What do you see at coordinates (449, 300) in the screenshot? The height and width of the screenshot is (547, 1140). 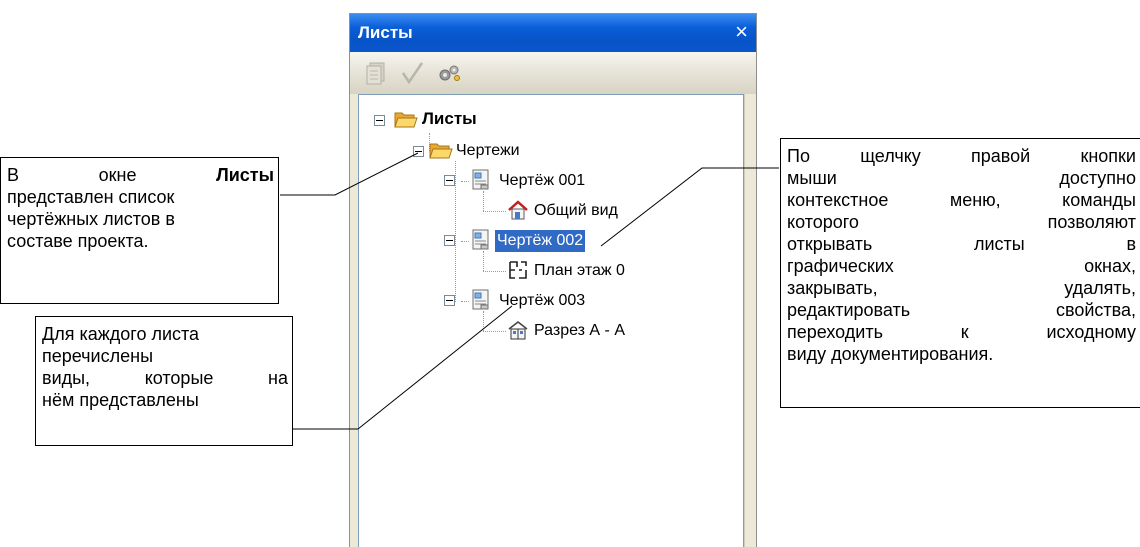 I see `collapse-sheet-003-icon` at bounding box center [449, 300].